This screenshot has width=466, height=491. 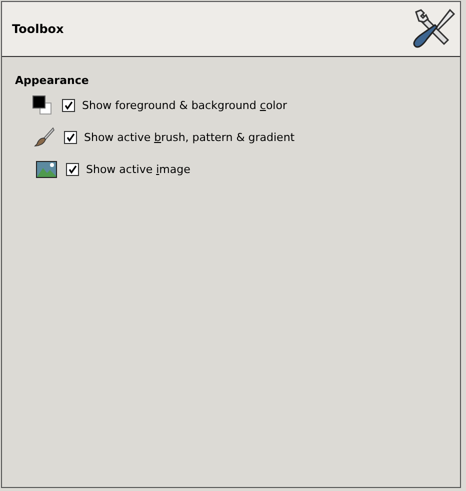 What do you see at coordinates (46, 169) in the screenshot?
I see `landscape-image-icon` at bounding box center [46, 169].